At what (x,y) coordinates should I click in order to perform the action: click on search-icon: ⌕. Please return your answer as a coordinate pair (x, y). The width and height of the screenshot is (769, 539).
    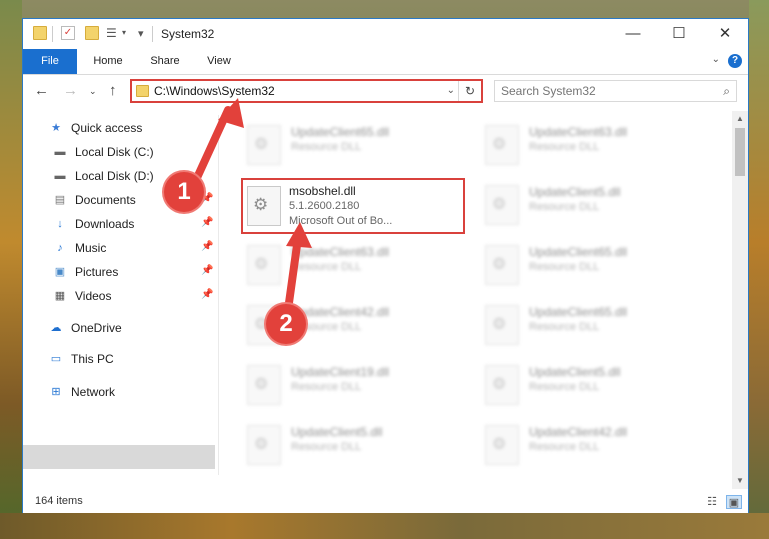
    Looking at the image, I should click on (726, 91).